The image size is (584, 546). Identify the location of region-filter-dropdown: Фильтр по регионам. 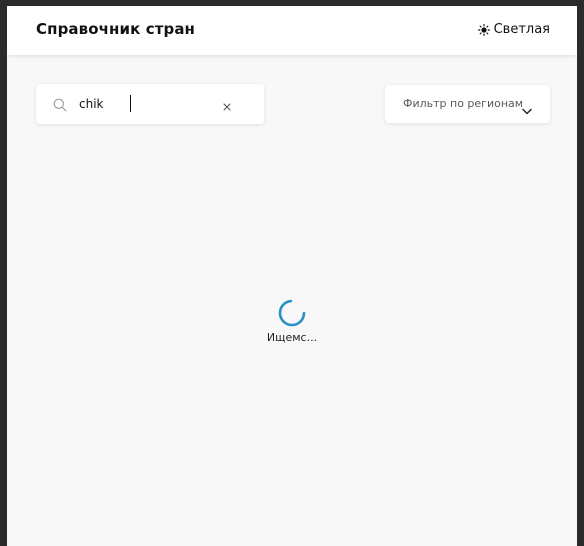
(467, 104).